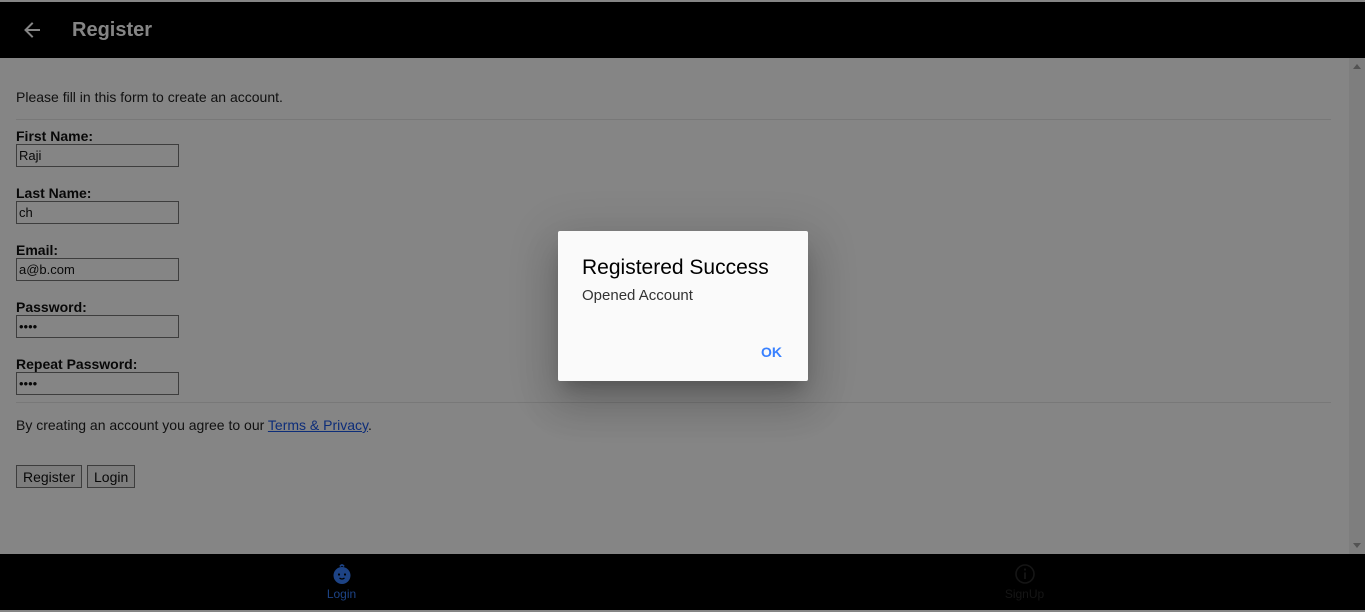  What do you see at coordinates (637, 295) in the screenshot?
I see `dialog-message: Opened Account` at bounding box center [637, 295].